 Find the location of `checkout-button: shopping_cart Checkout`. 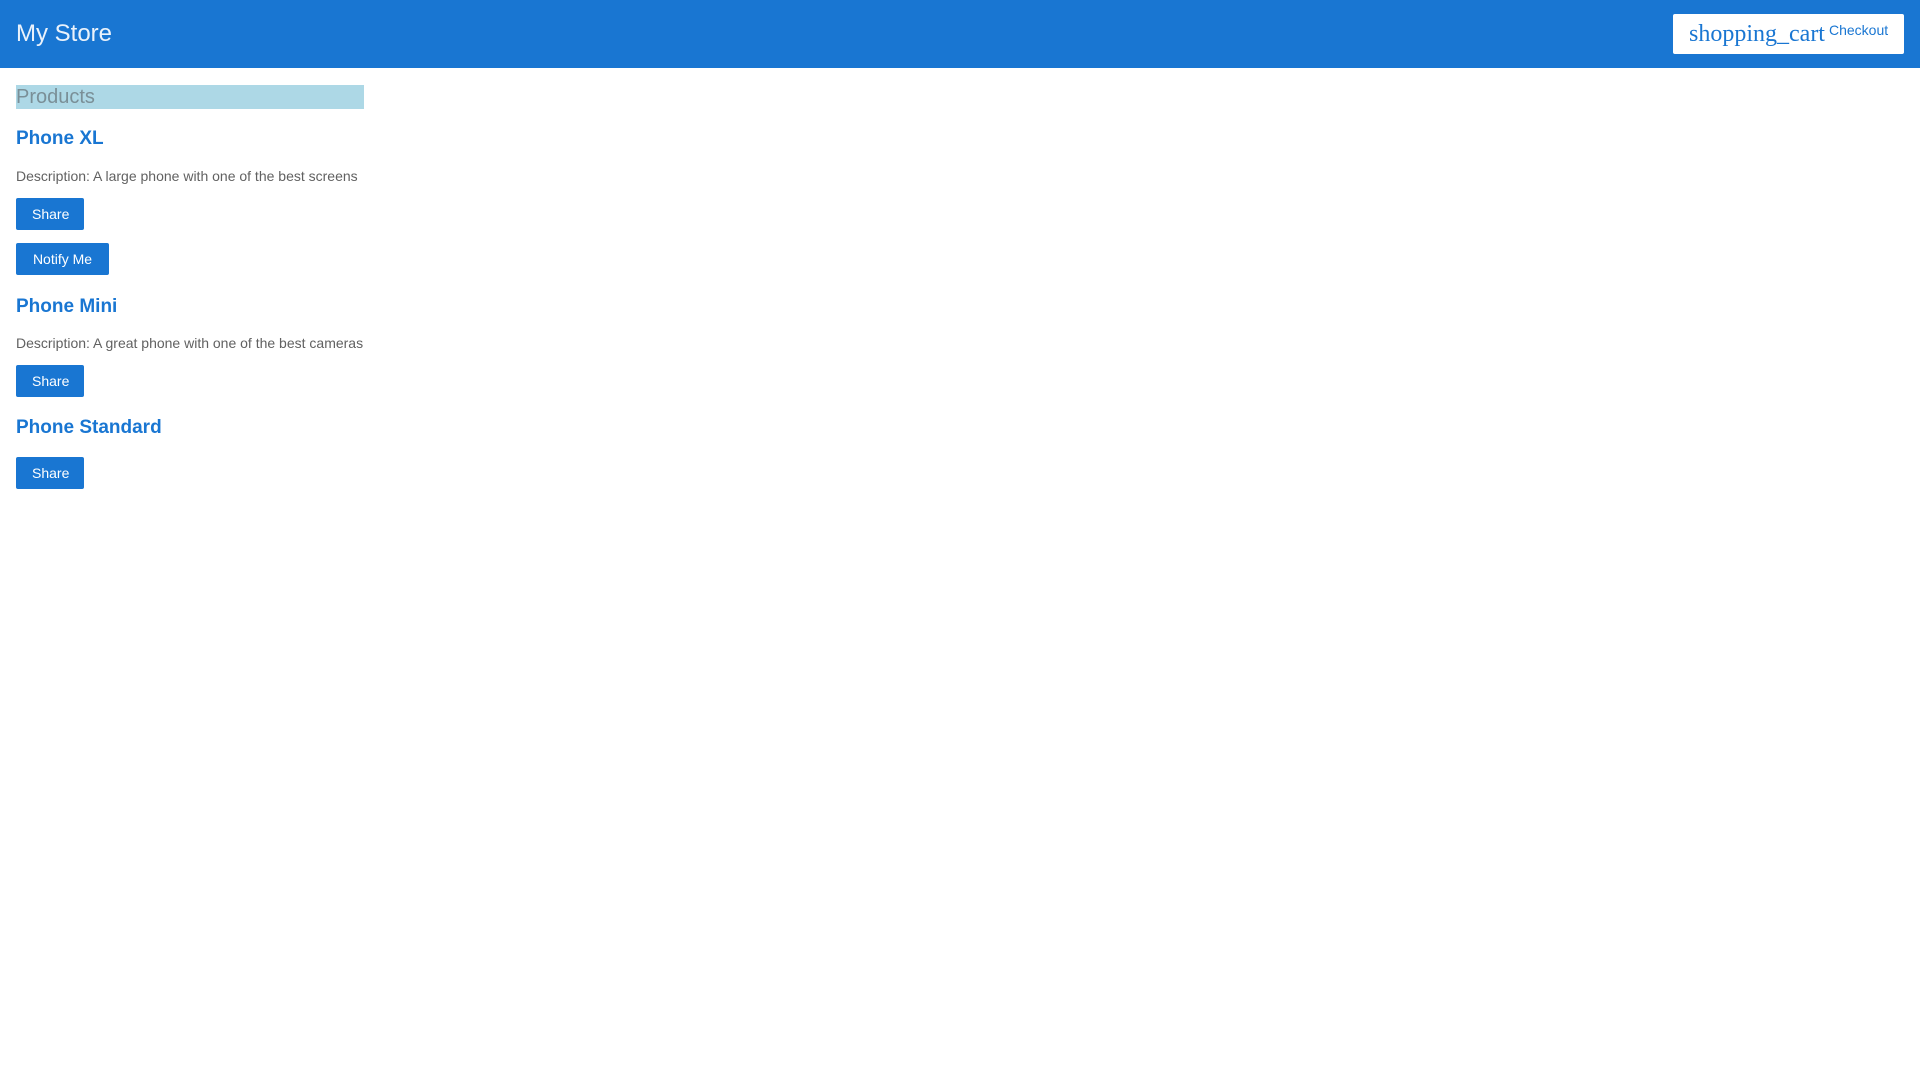

checkout-button: shopping_cart Checkout is located at coordinates (1788, 34).